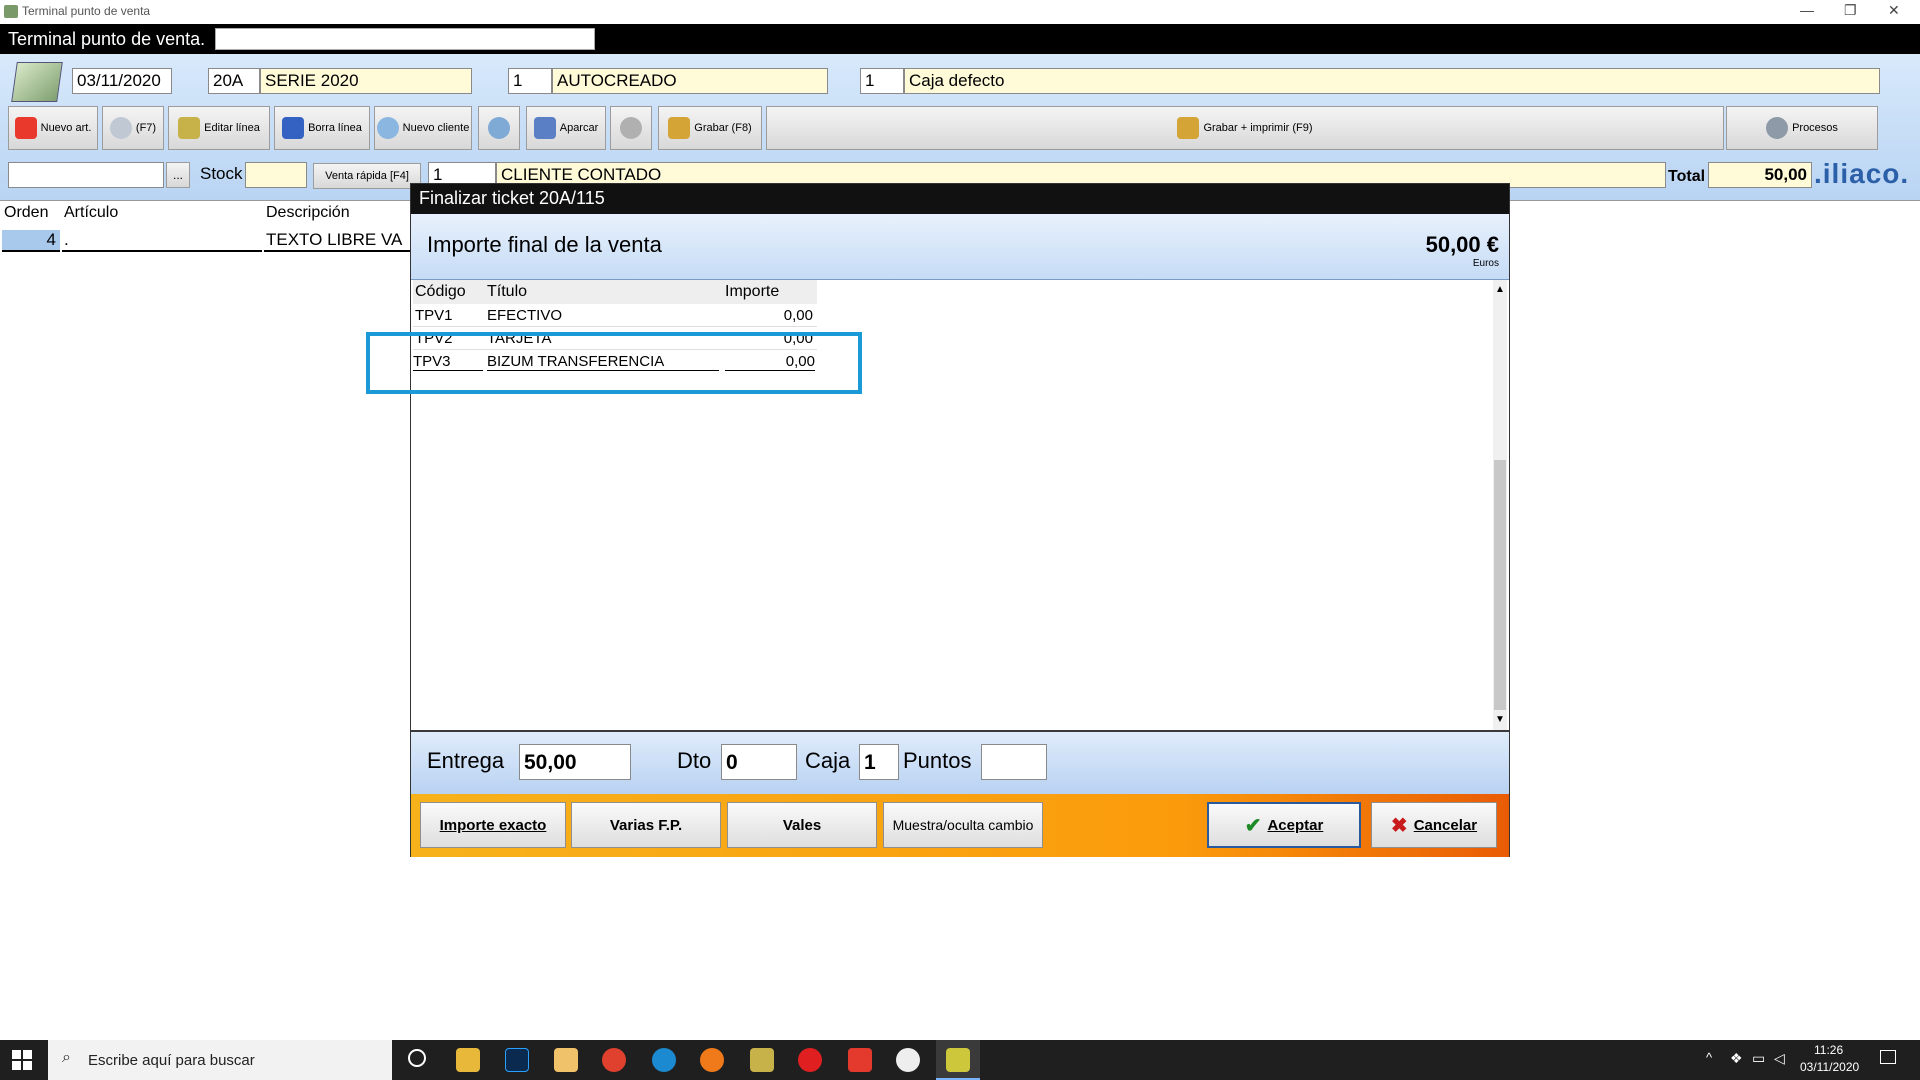  Describe the element at coordinates (566, 128) in the screenshot. I see `aparcar-button: Aparcar` at that location.